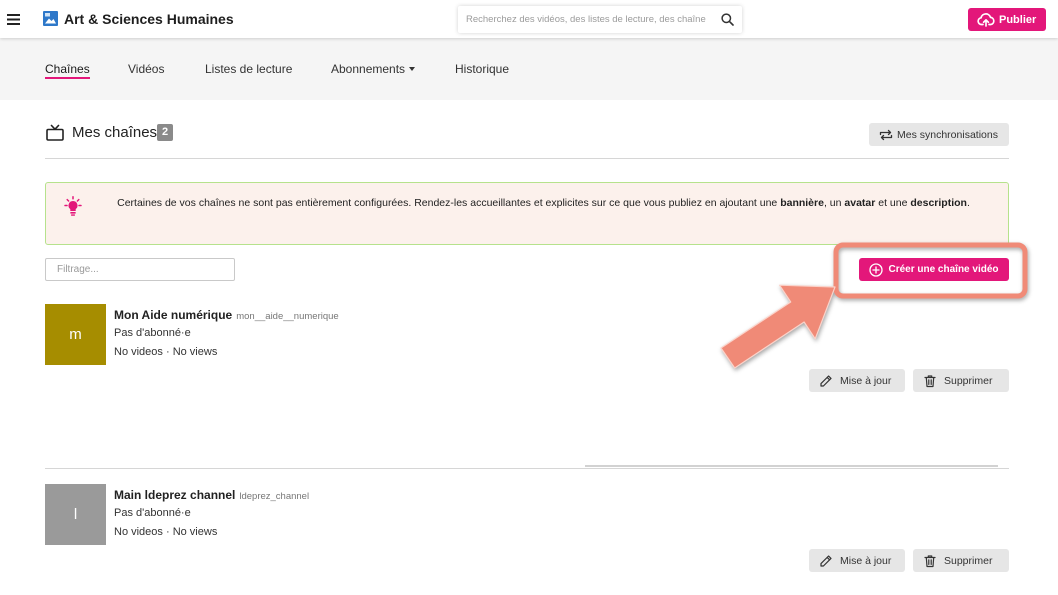 Image resolution: width=1058 pixels, height=595 pixels. Describe the element at coordinates (115, 132) in the screenshot. I see `page-title: Mes chaînes` at that location.